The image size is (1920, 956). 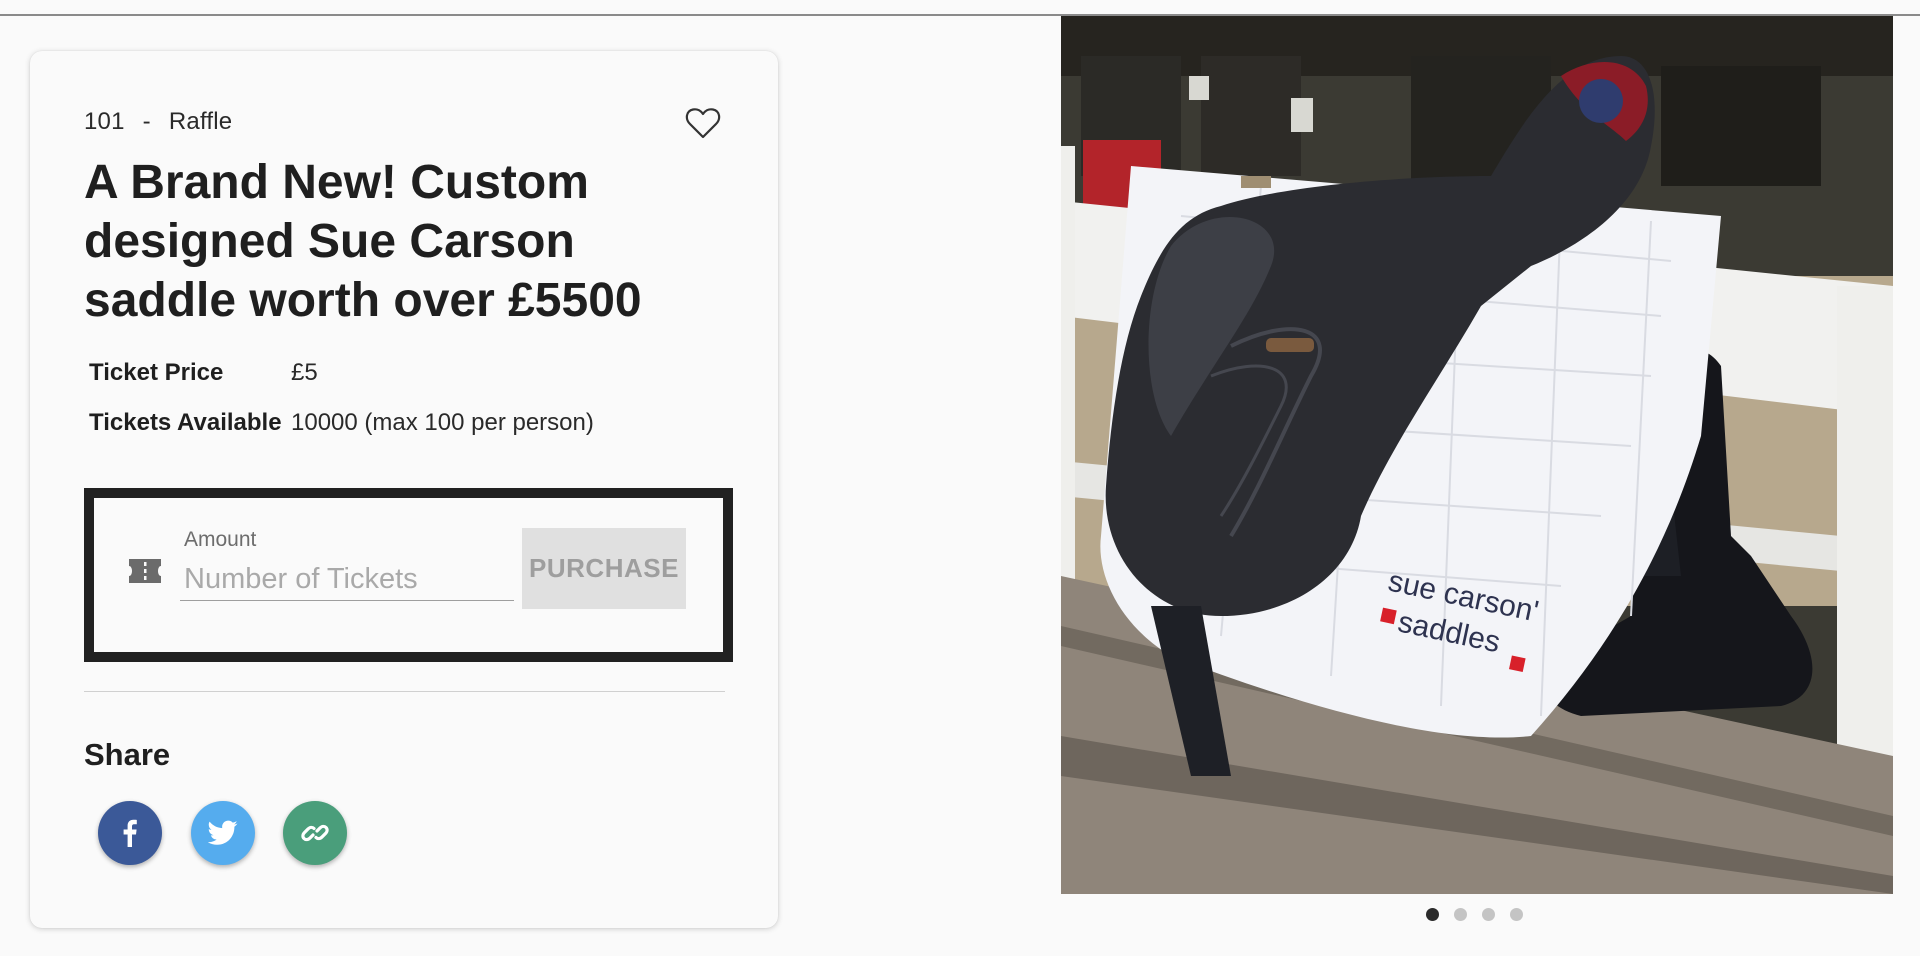 What do you see at coordinates (158, 122) in the screenshot?
I see `listing-meta: 101- Raffle` at bounding box center [158, 122].